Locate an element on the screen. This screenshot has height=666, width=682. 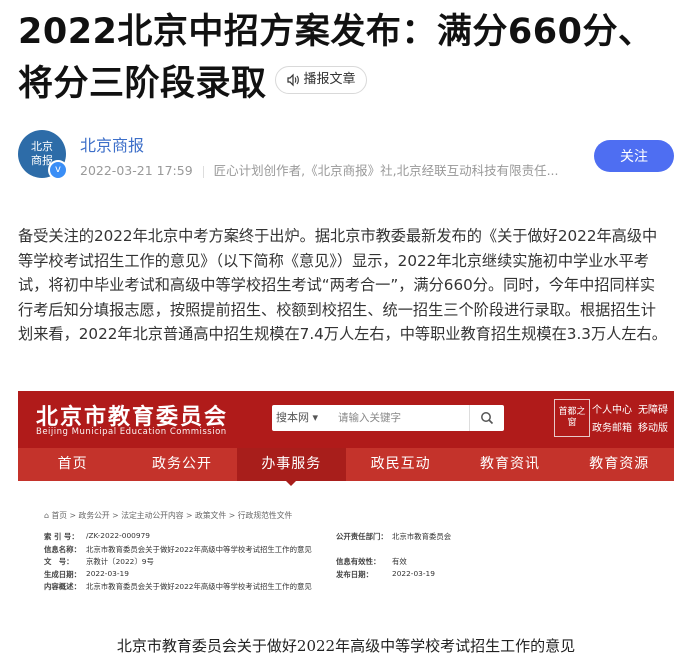
table-key: 生成日期： is located at coordinates (62, 574).